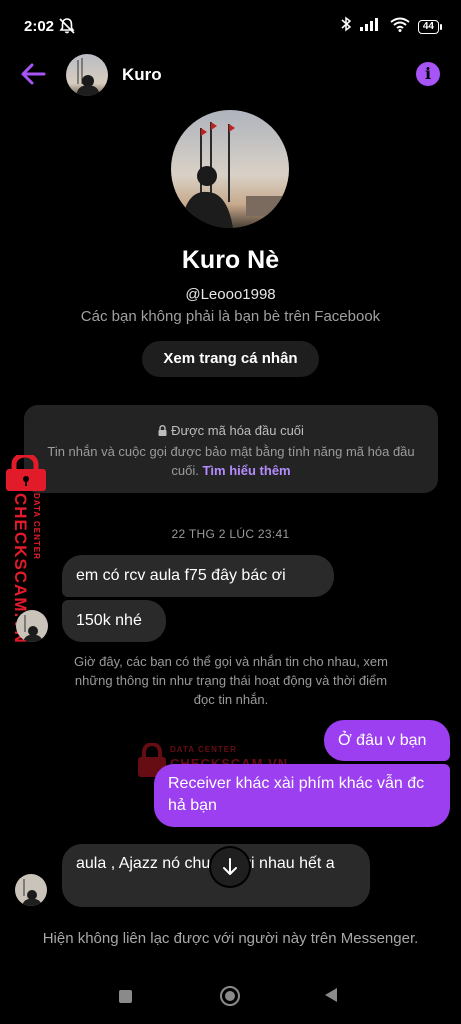  I want to click on home-button, so click(230, 996).